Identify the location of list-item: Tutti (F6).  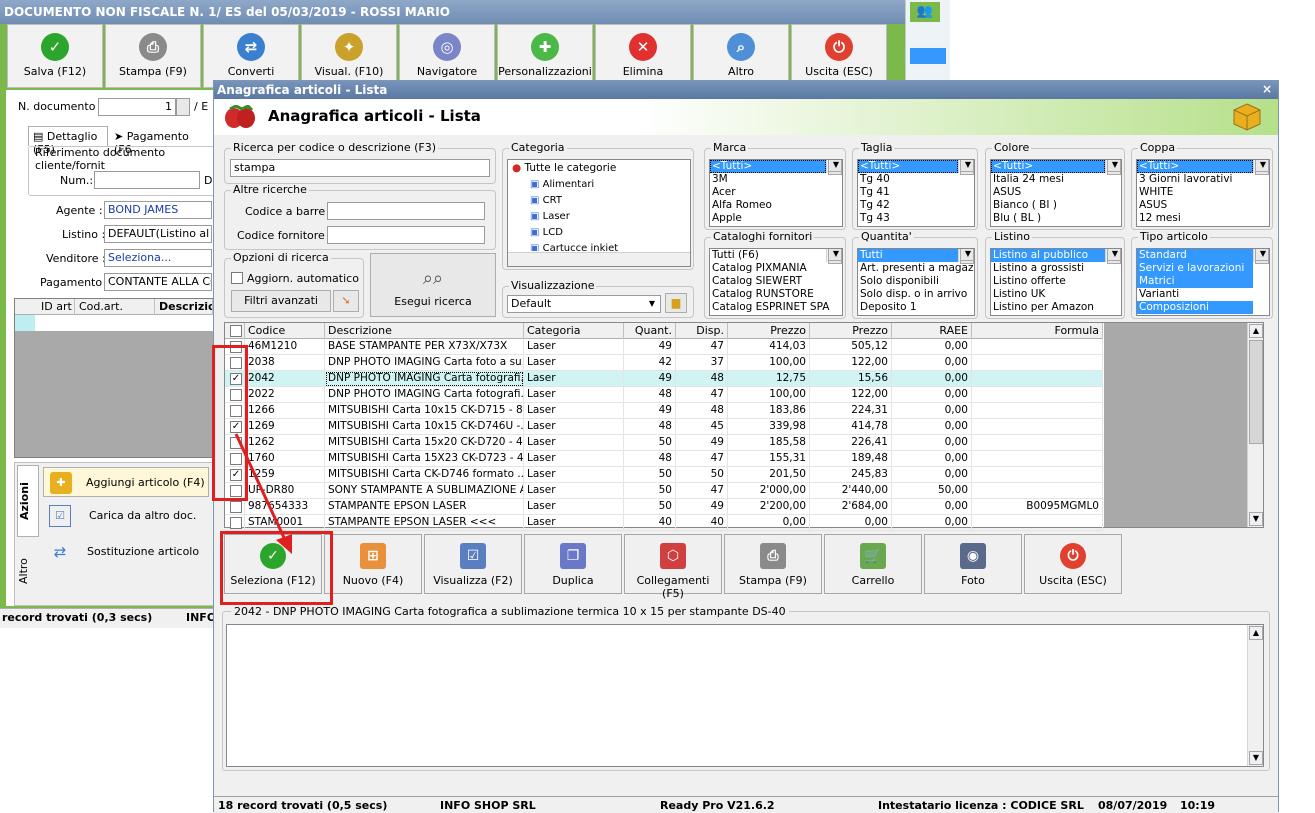
(768, 255).